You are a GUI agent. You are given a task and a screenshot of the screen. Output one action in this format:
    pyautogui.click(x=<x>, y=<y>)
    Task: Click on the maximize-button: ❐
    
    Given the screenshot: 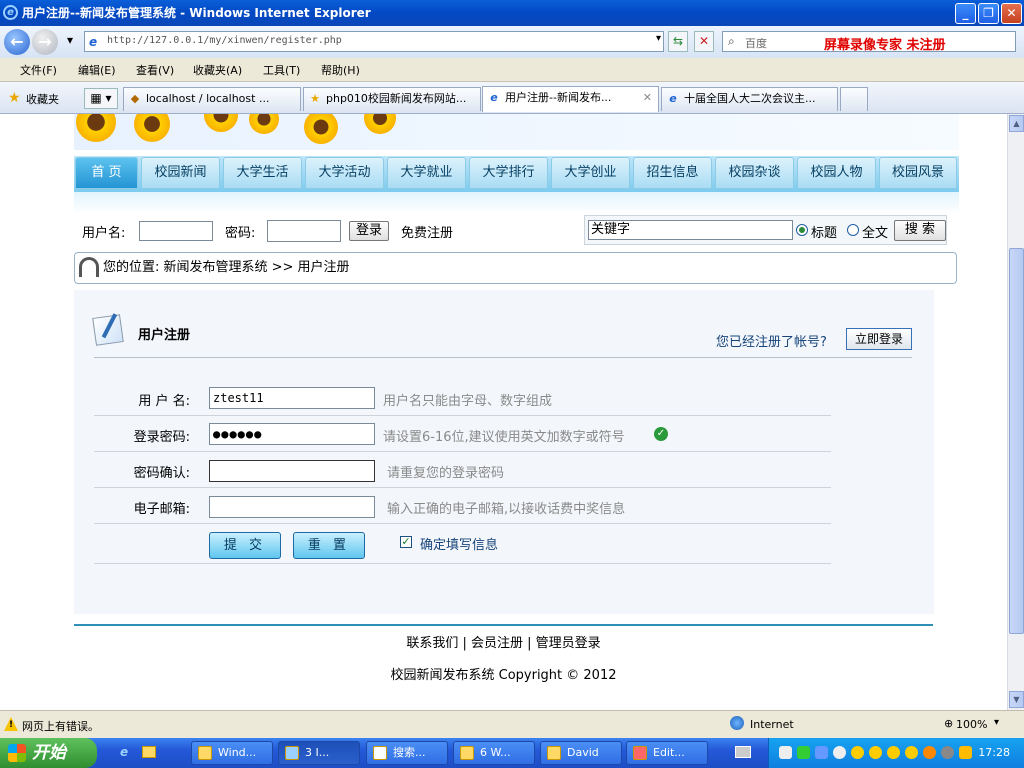 What is the action you would take?
    pyautogui.click(x=988, y=13)
    